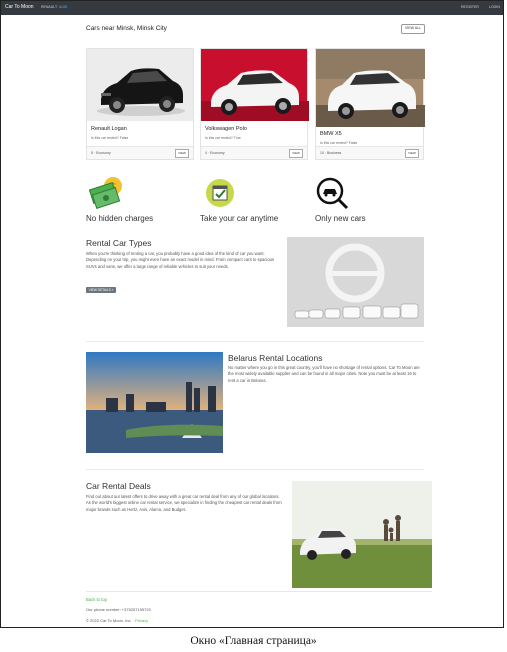 The height and width of the screenshot is (652, 507). I want to click on view-details-button: VIEW DETAILS », so click(101, 290).